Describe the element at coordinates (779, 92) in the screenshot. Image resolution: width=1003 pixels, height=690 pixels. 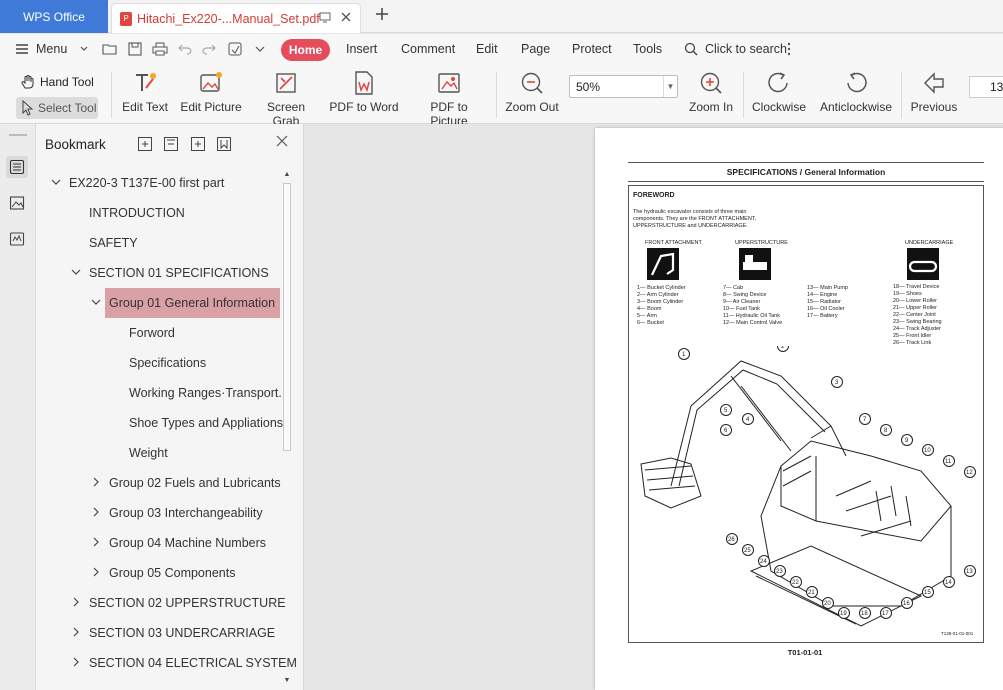
I see `rotate-clockwise-button: Clockwise` at that location.